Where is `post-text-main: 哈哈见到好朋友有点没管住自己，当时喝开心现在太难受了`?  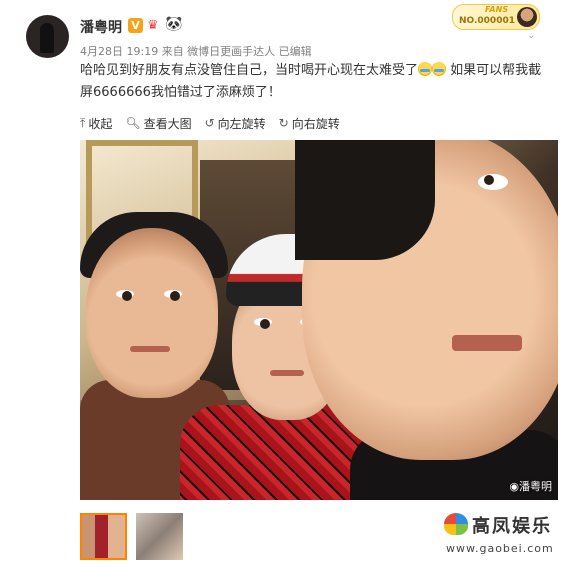 post-text-main: 哈哈见到好朋友有点没管住自己，当时喝开心现在太难受了 is located at coordinates (249, 70).